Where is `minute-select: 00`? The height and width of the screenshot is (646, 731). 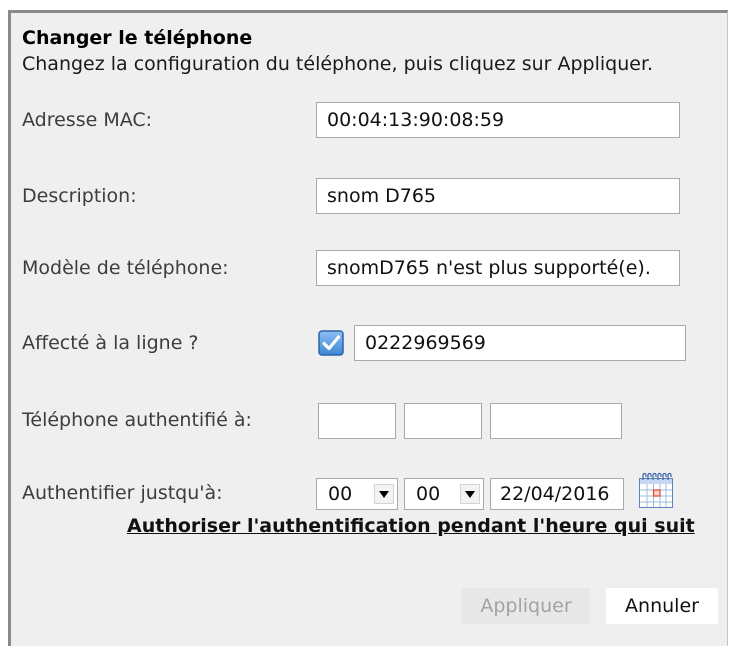 minute-select: 00 is located at coordinates (444, 494).